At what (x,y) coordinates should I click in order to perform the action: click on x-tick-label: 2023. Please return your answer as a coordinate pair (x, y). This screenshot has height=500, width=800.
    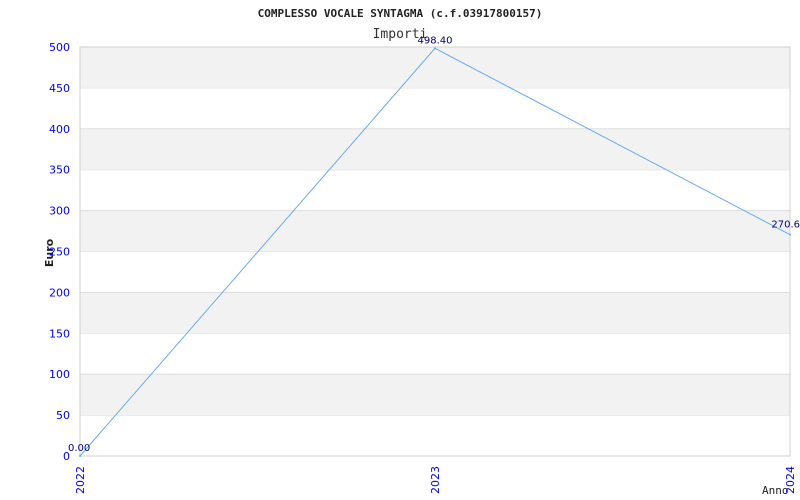
    Looking at the image, I should click on (435, 480).